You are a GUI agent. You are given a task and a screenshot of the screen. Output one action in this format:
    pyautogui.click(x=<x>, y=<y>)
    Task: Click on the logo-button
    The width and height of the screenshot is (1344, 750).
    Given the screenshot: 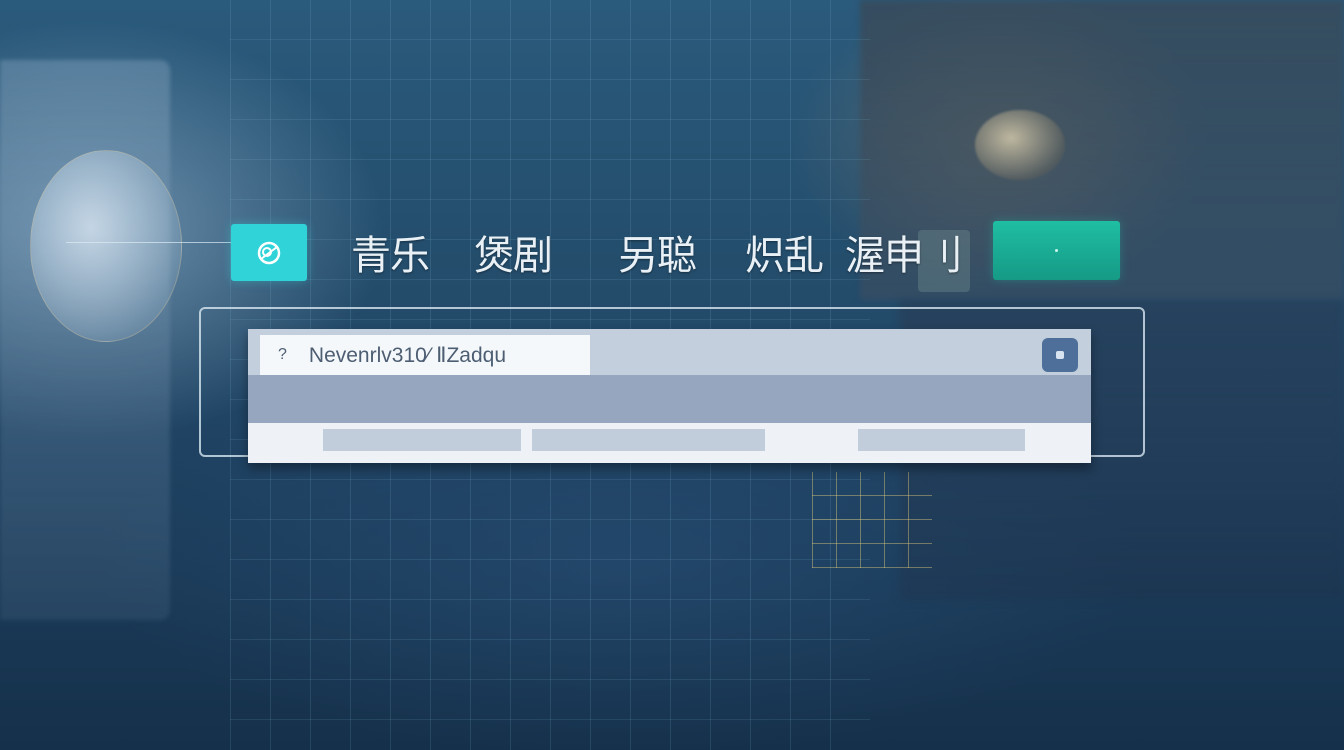 What is the action you would take?
    pyautogui.click(x=269, y=252)
    